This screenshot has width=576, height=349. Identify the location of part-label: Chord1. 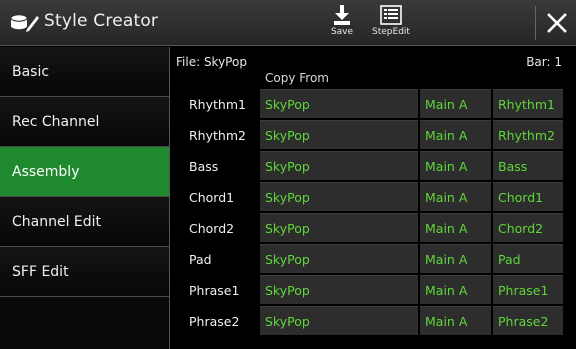
(212, 197).